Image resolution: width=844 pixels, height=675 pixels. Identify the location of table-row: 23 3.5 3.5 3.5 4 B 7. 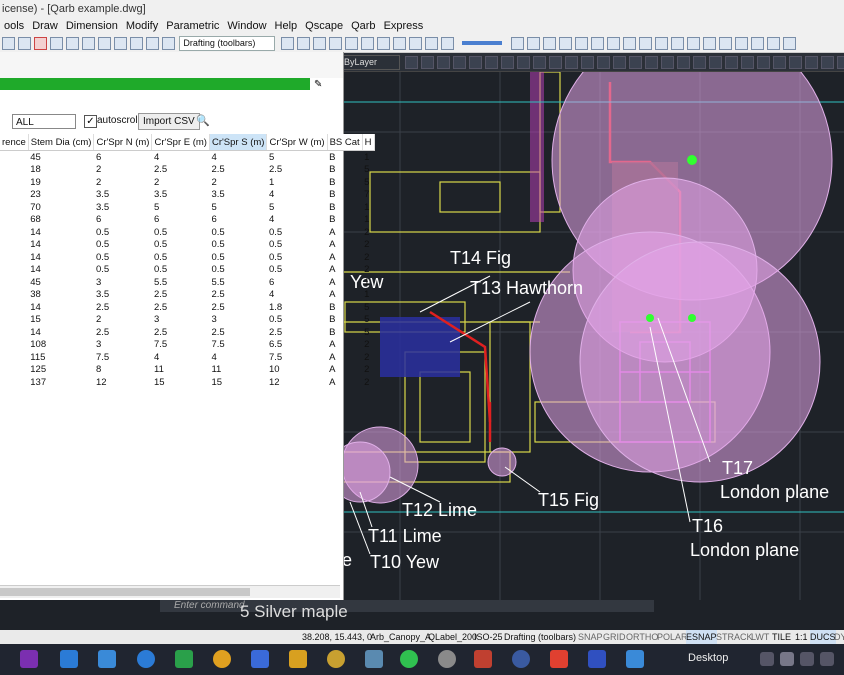
(187, 195).